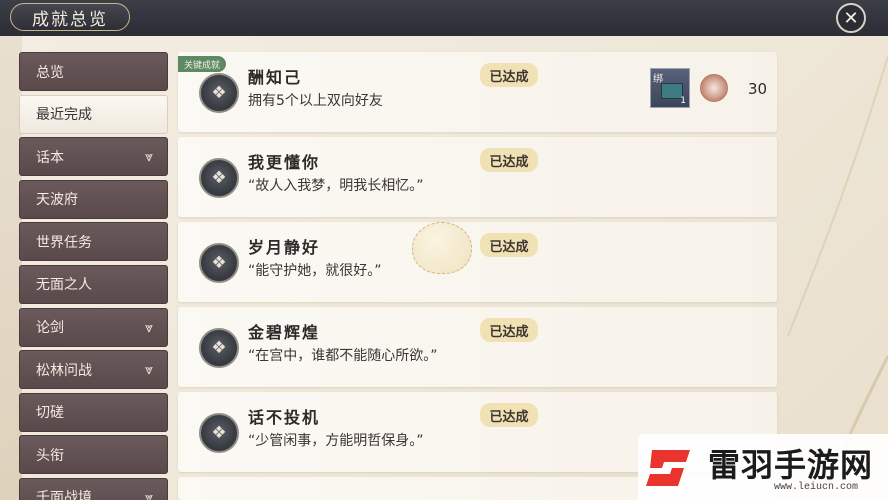  Describe the element at coordinates (64, 242) in the screenshot. I see `sidebar-item-label: 世界任务` at that location.